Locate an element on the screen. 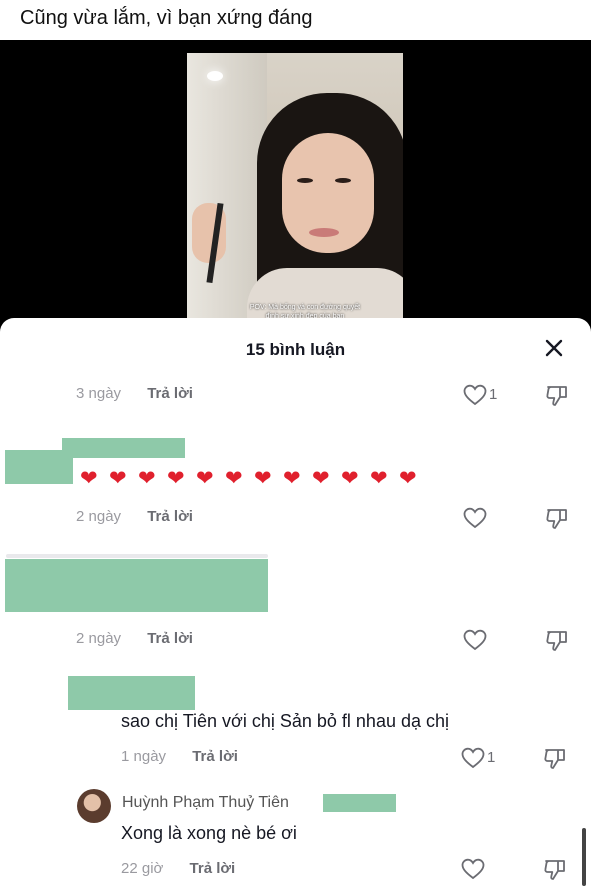  scrollbar is located at coordinates (584, 857).